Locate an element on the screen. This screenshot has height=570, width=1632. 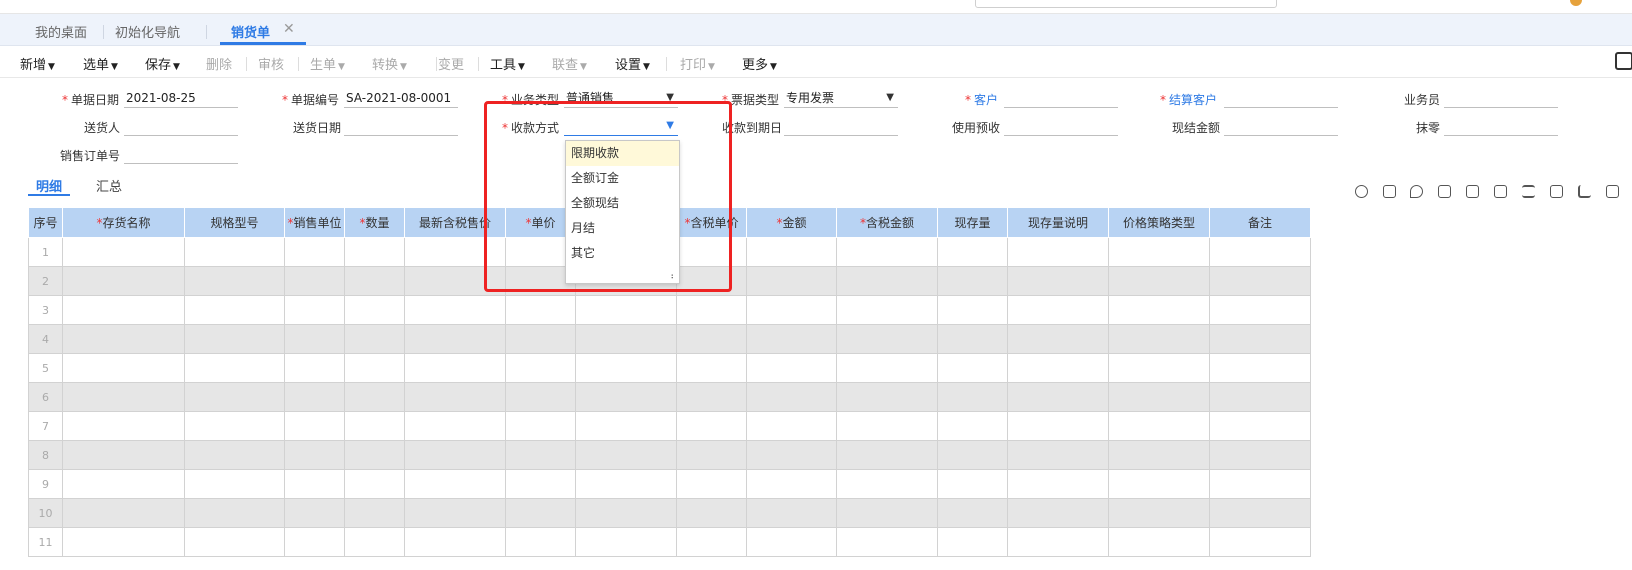
tab-summary: 汇总 is located at coordinates (109, 185).